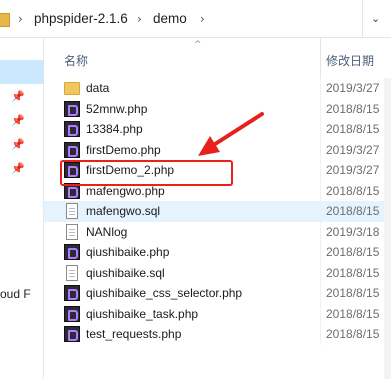 This screenshot has width=391, height=379. What do you see at coordinates (117, 108) in the screenshot?
I see `file-name: 52mnw.php` at bounding box center [117, 108].